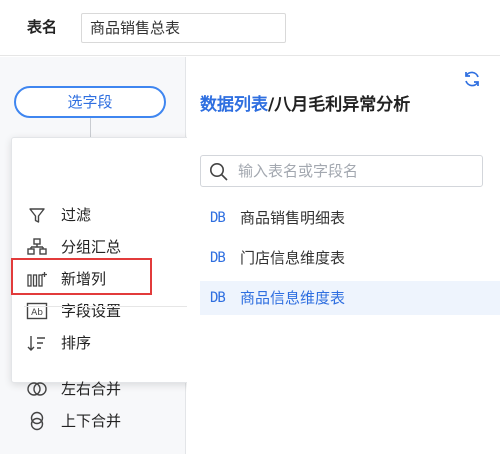 The image size is (500, 454). I want to click on menu-item-label: 过滤, so click(76, 215).